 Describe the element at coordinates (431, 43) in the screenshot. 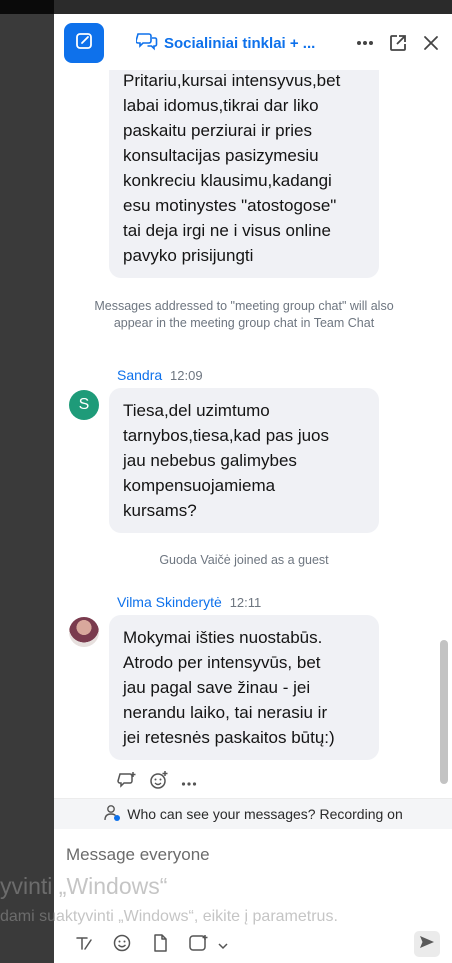

I see `close-icon` at that location.